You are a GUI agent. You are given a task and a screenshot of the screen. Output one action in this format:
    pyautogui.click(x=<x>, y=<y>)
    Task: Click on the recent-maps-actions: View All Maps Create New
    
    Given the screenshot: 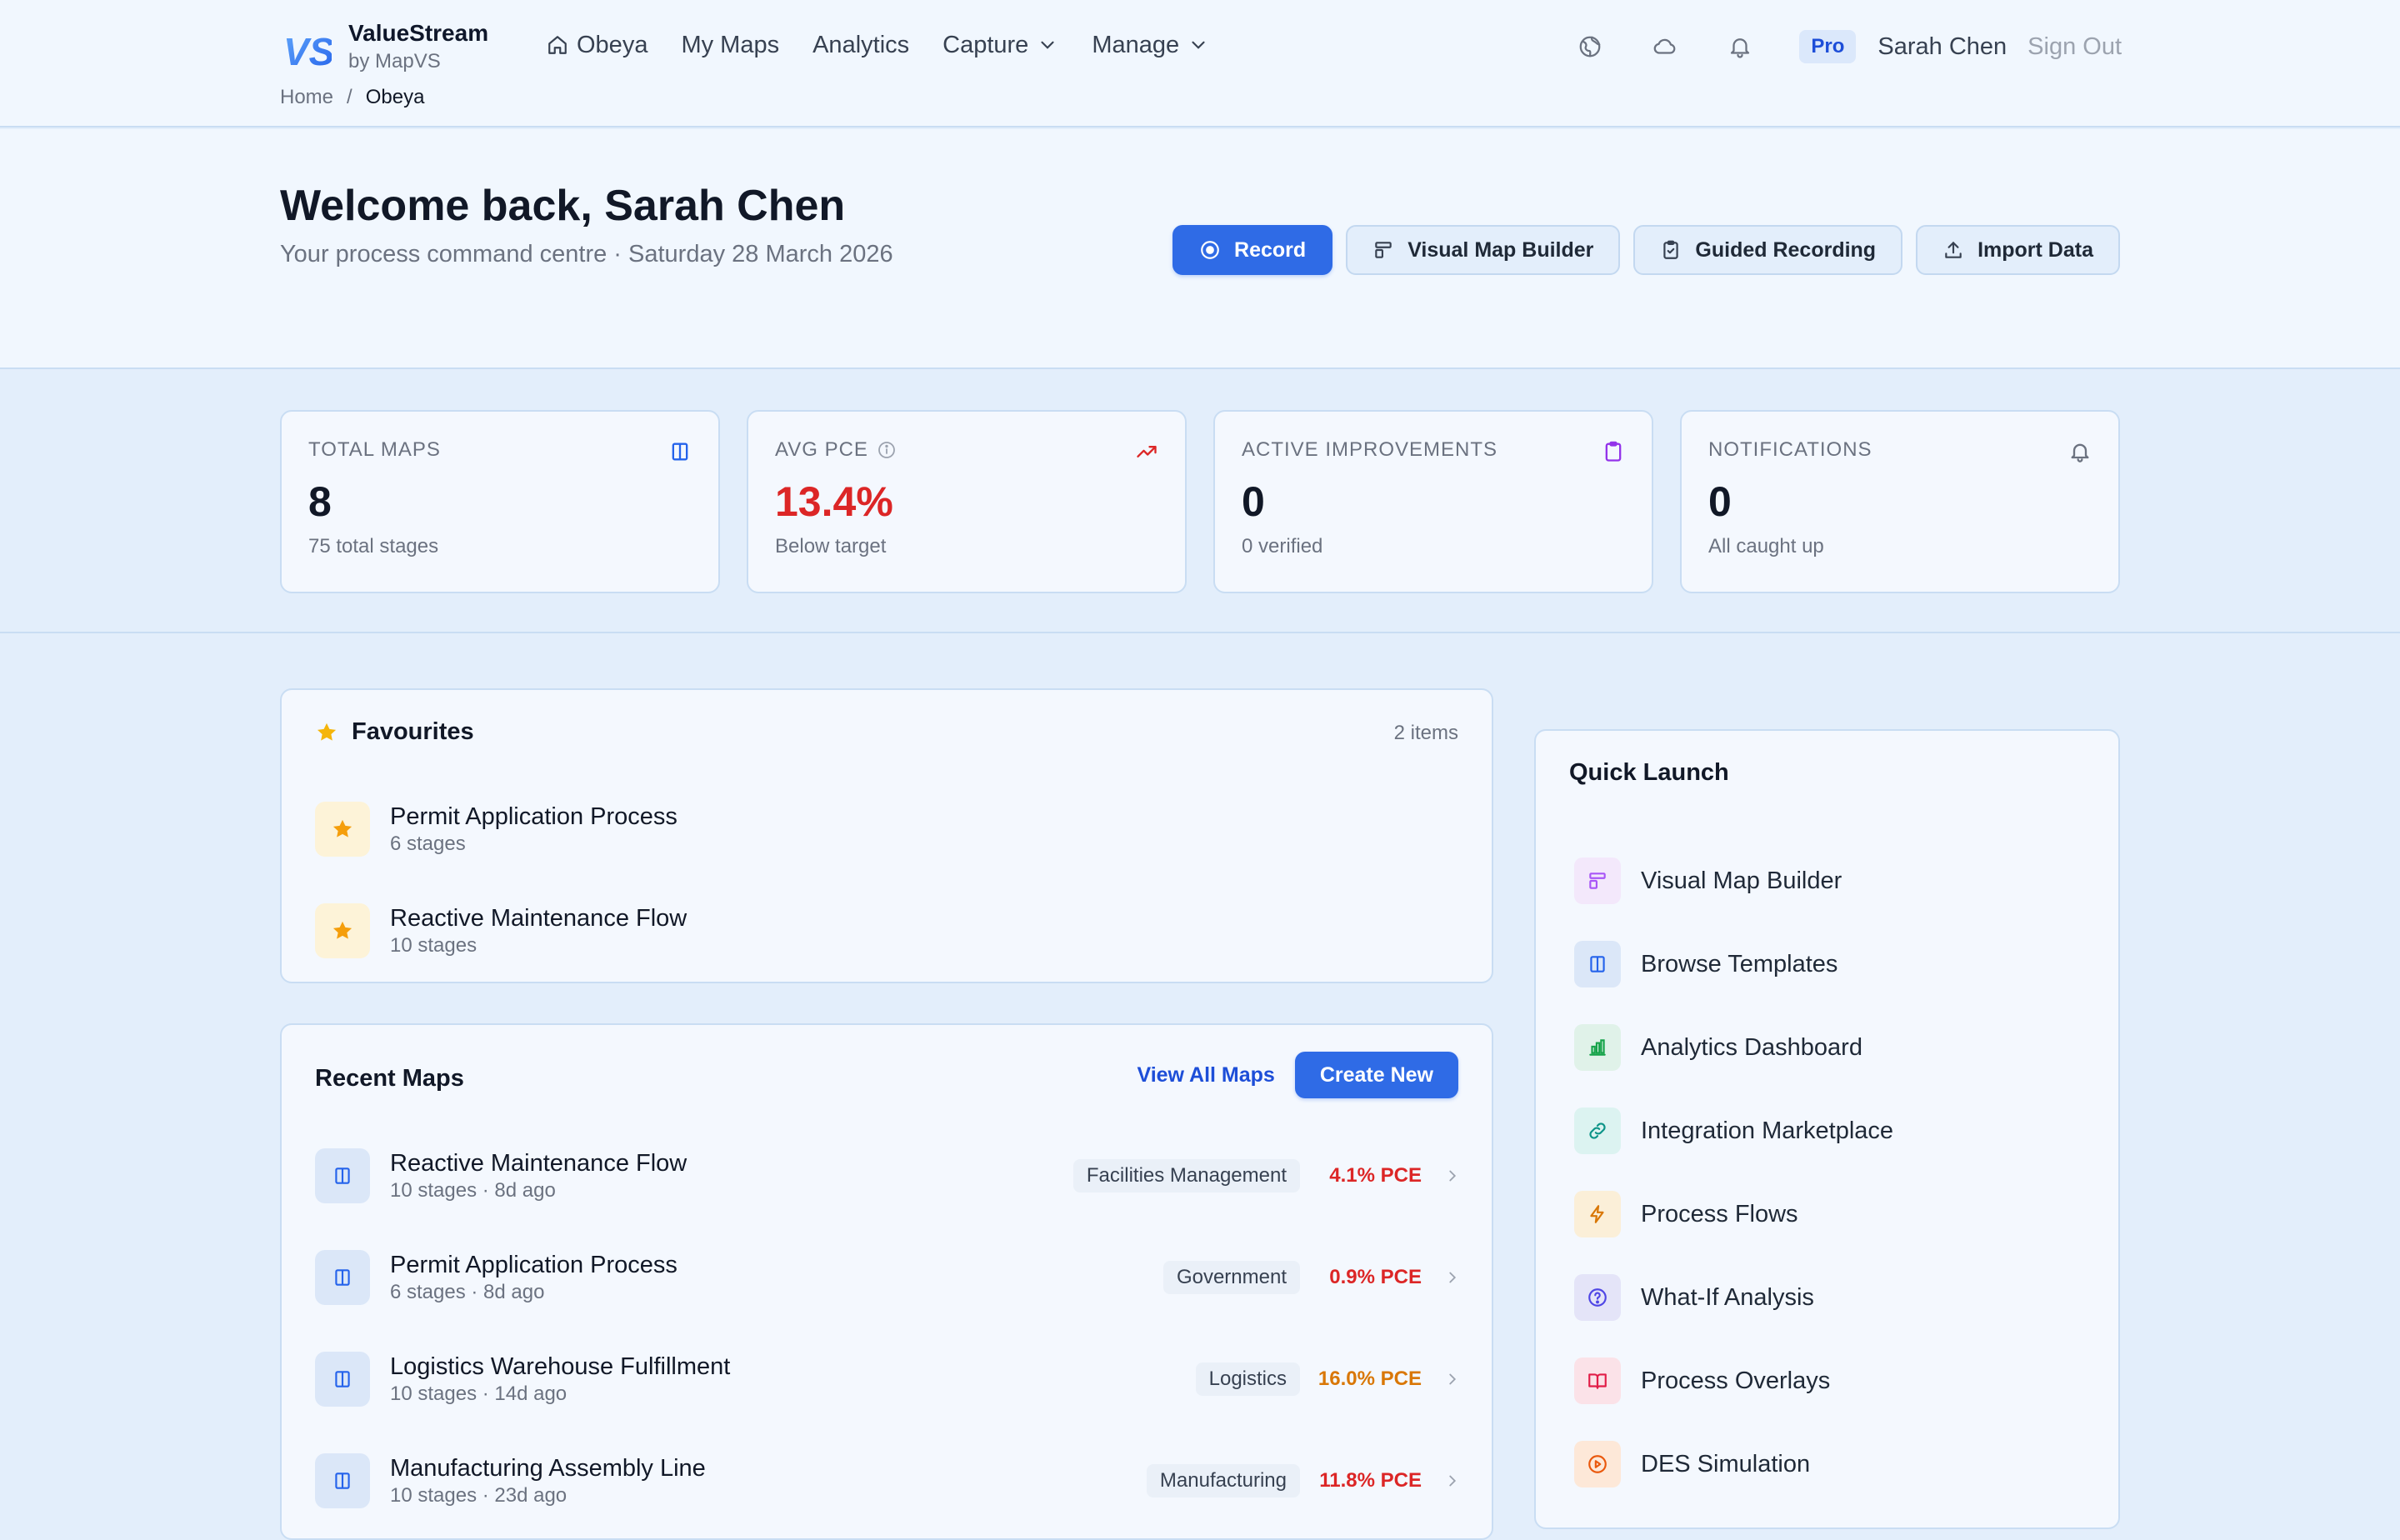 What is the action you would take?
    pyautogui.click(x=1297, y=1075)
    